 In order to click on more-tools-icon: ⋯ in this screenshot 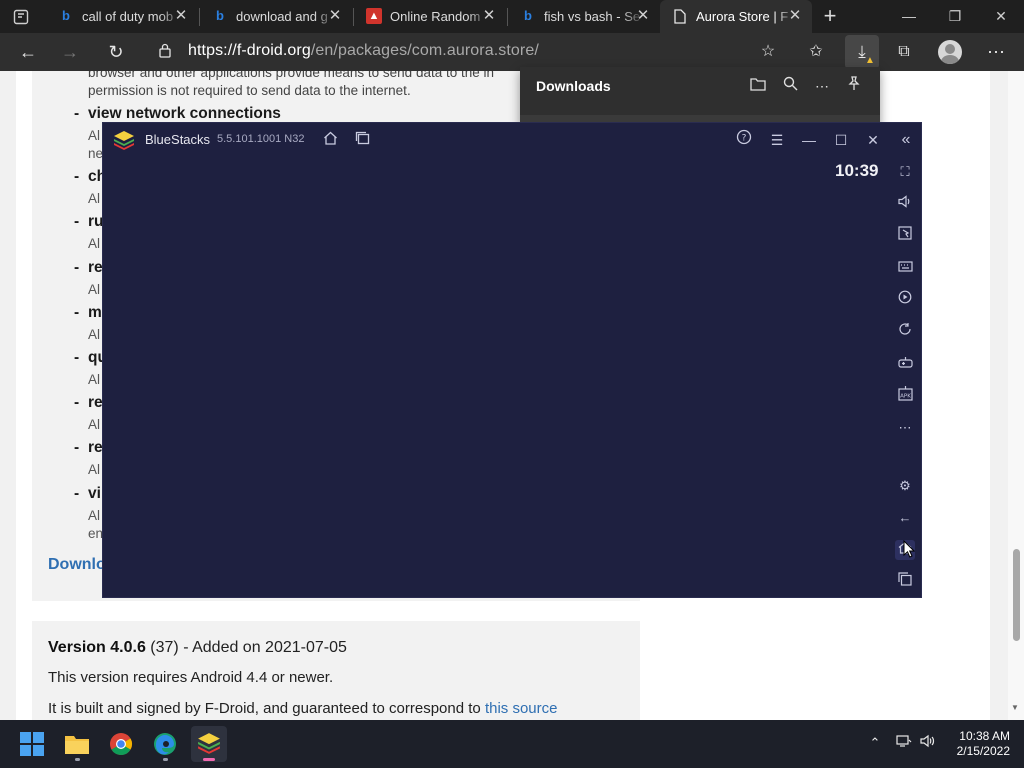, I will do `click(905, 428)`.